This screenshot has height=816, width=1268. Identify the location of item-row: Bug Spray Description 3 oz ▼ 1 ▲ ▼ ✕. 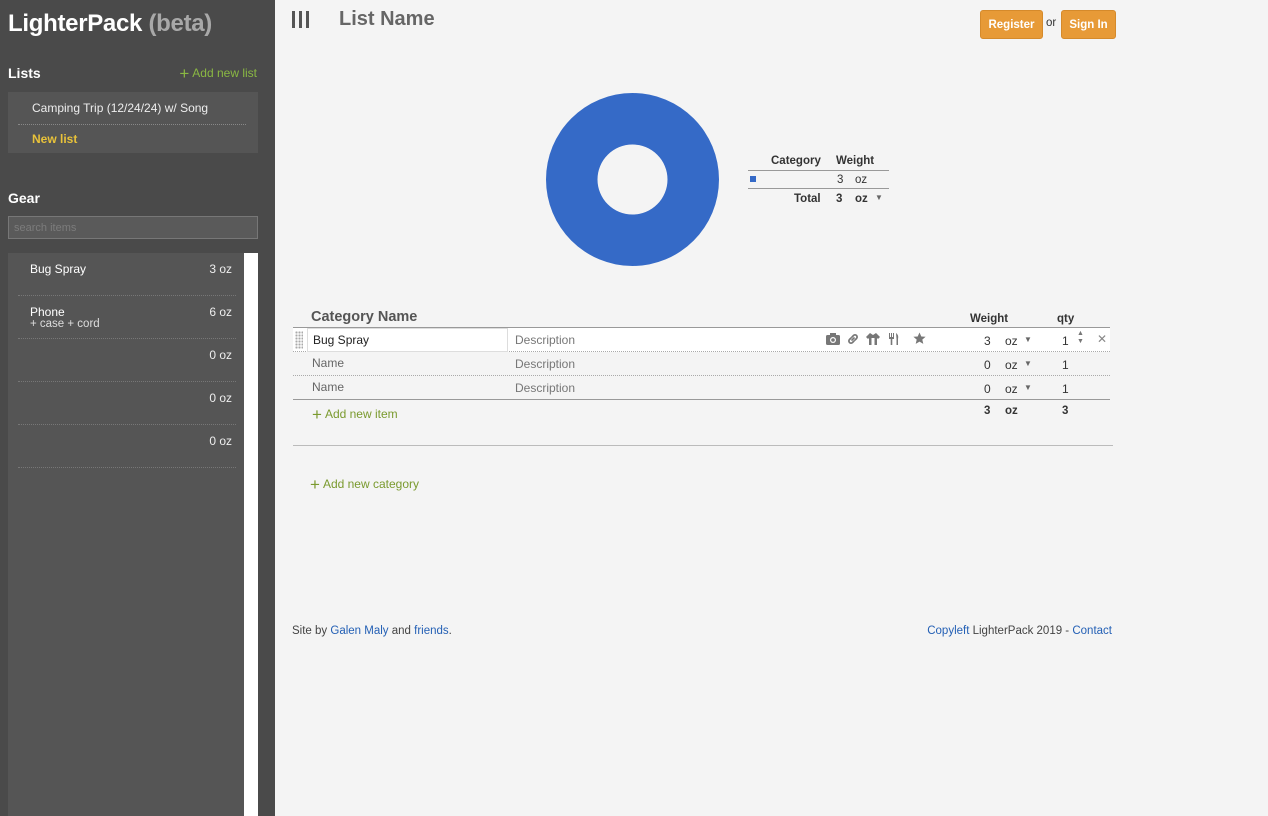
(701, 340).